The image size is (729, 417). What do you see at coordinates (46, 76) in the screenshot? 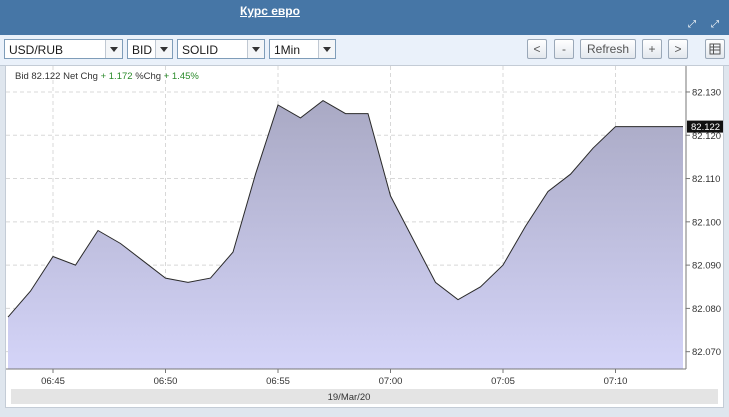
I see `bid-value: 82.122` at bounding box center [46, 76].